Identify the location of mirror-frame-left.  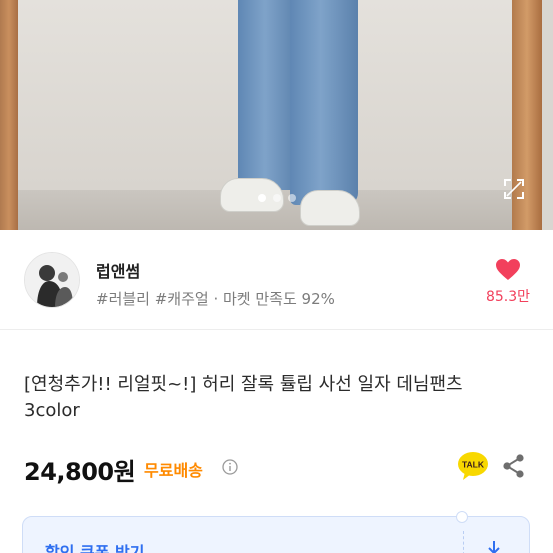
(9, 115).